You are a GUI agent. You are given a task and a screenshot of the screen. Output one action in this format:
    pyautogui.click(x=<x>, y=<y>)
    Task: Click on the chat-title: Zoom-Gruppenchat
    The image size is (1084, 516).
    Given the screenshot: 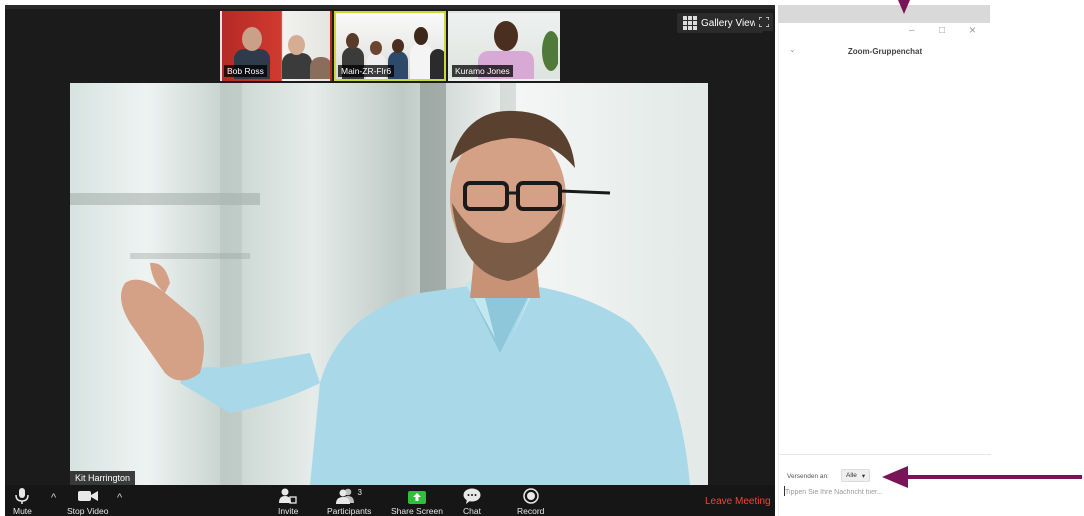 What is the action you would take?
    pyautogui.click(x=885, y=51)
    